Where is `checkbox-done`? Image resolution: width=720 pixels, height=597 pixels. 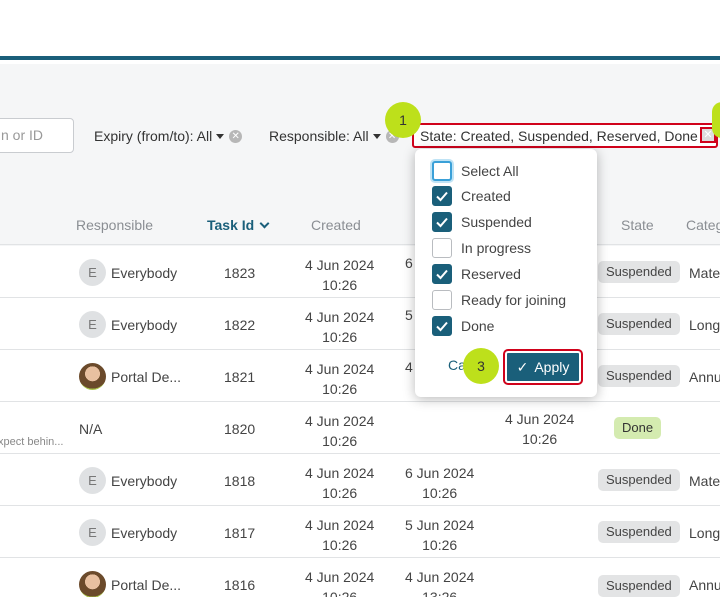
checkbox-done is located at coordinates (442, 326).